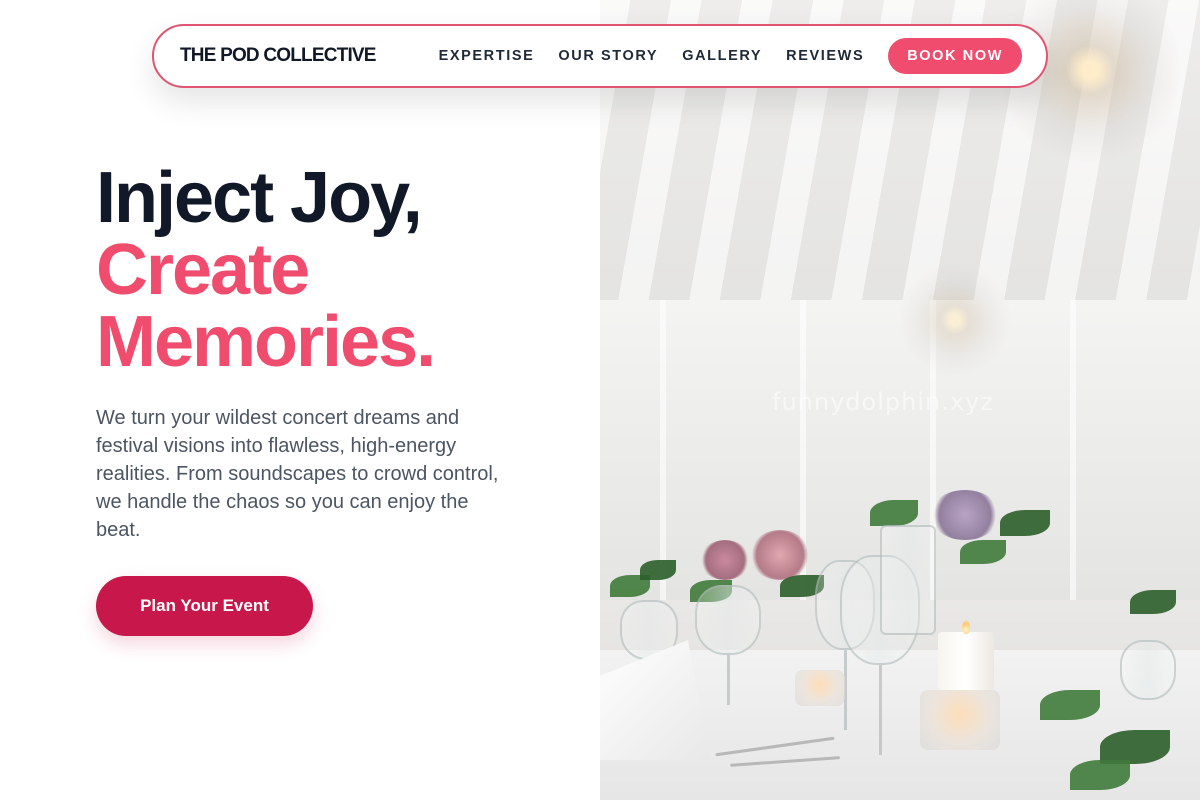  Describe the element at coordinates (259, 198) in the screenshot. I see `headline-line-1: Inject Joy,` at that location.